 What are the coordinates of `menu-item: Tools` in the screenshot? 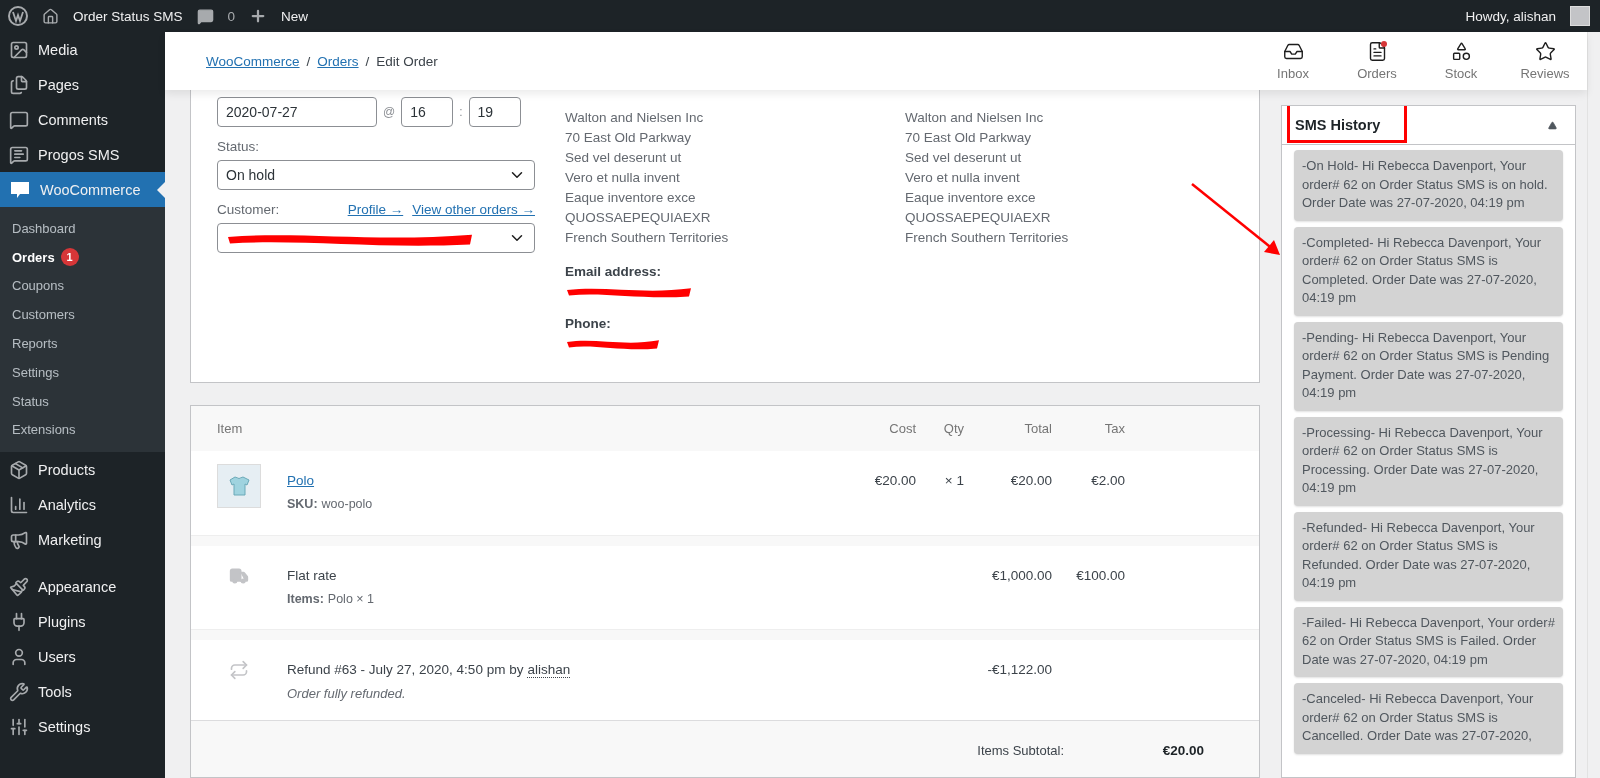 It's located at (82, 692).